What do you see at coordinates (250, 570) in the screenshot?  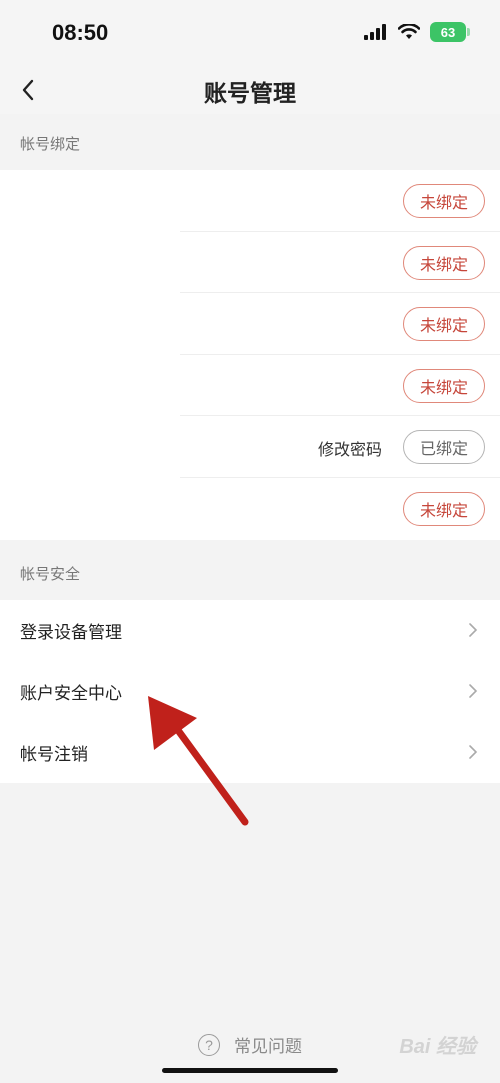 I see `section-header-security: 帐号安全` at bounding box center [250, 570].